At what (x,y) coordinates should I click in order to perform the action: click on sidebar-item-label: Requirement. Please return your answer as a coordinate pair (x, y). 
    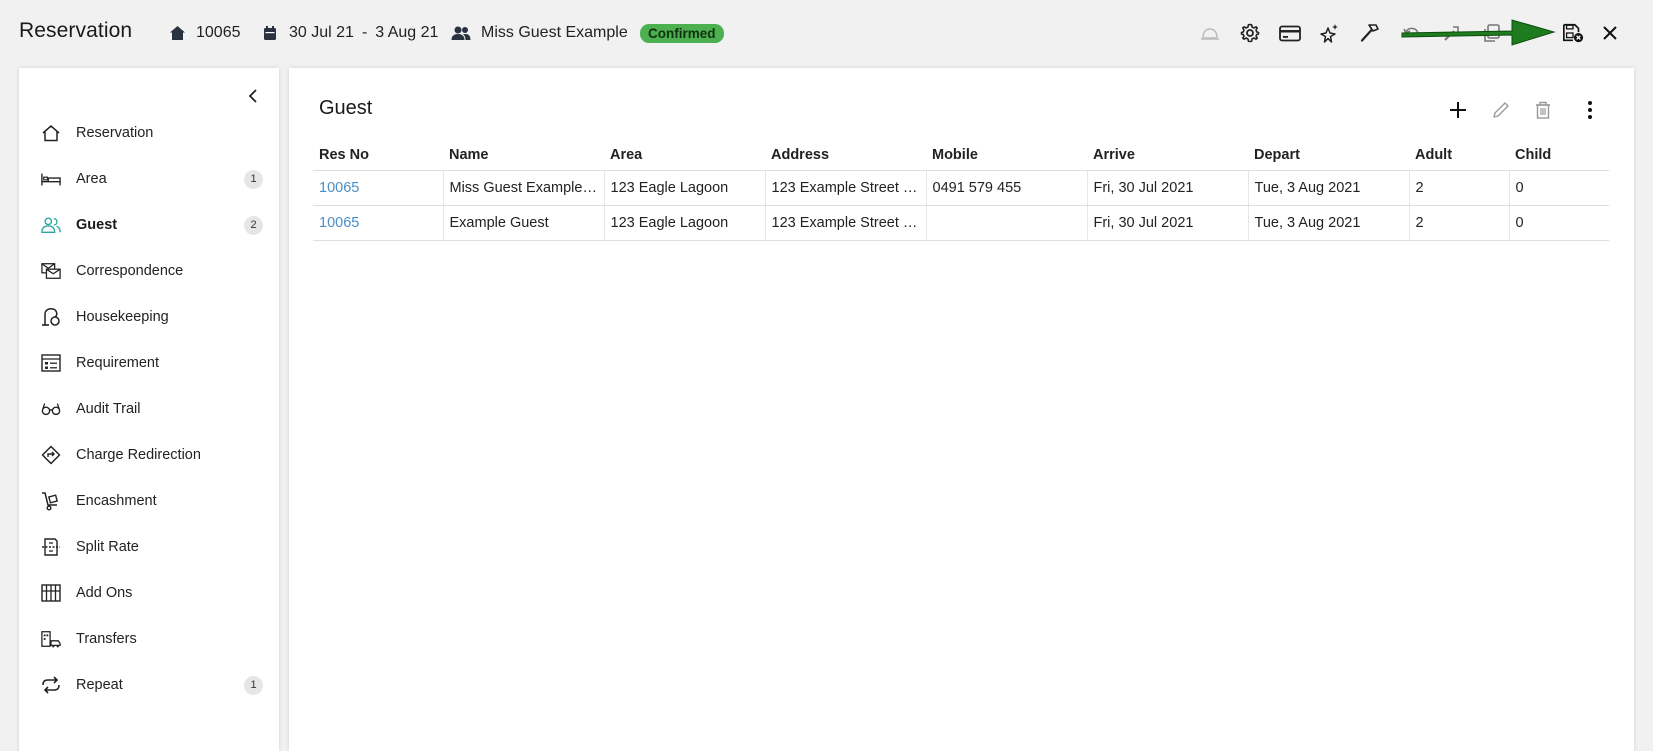
    Looking at the image, I should click on (118, 363).